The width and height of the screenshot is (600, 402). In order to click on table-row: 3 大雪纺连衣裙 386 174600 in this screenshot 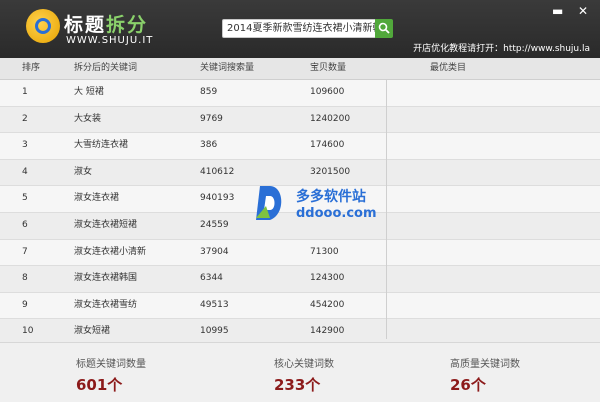, I will do `click(300, 146)`.